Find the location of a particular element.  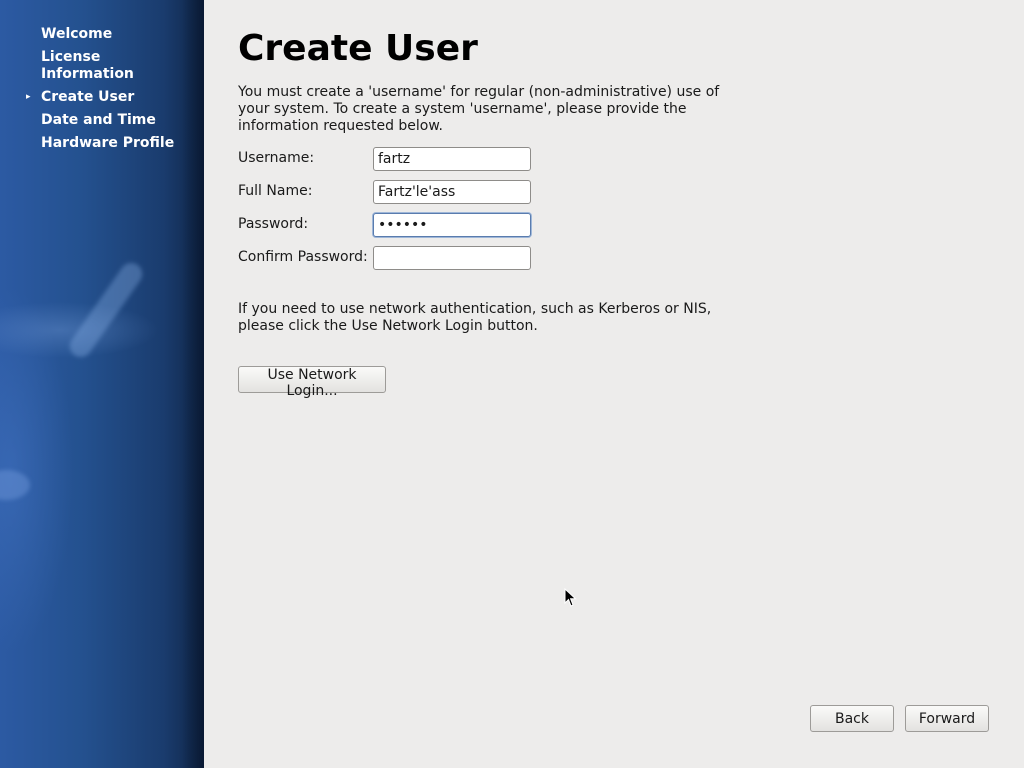

step-label: Date and Time is located at coordinates (98, 120).